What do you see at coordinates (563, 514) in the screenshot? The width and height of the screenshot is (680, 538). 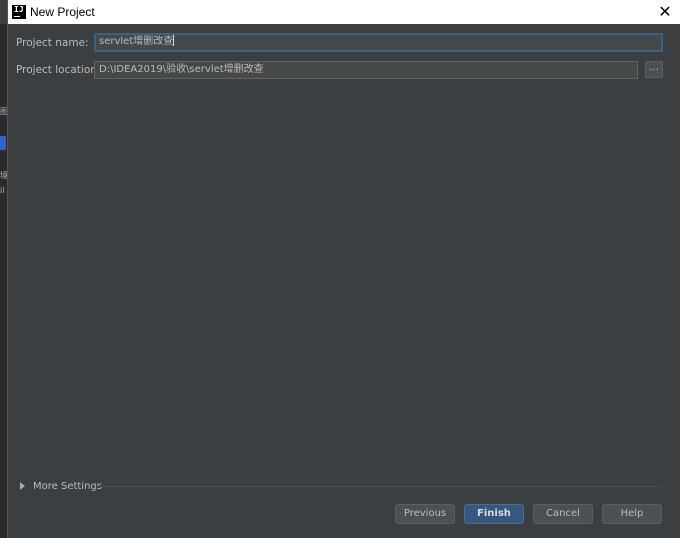 I see `cancel-button: Cancel` at bounding box center [563, 514].